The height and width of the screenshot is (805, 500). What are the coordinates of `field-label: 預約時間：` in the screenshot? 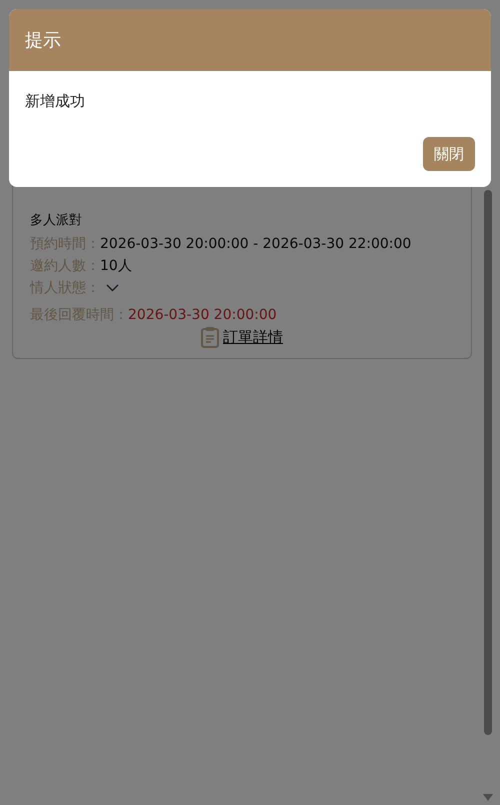 It's located at (65, 244).